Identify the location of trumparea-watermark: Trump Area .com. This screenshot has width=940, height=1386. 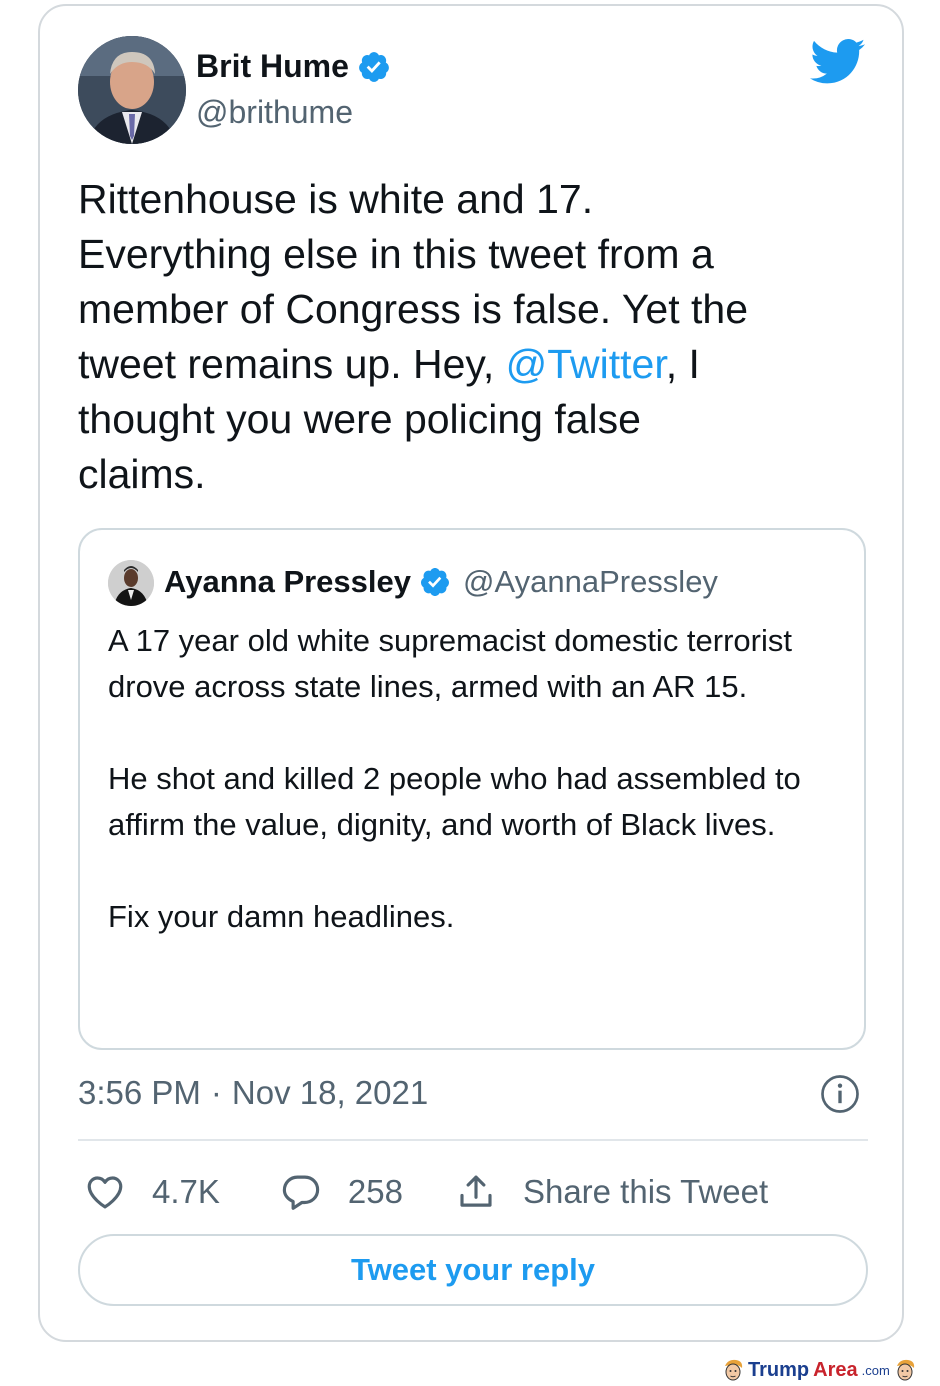
(819, 1370).